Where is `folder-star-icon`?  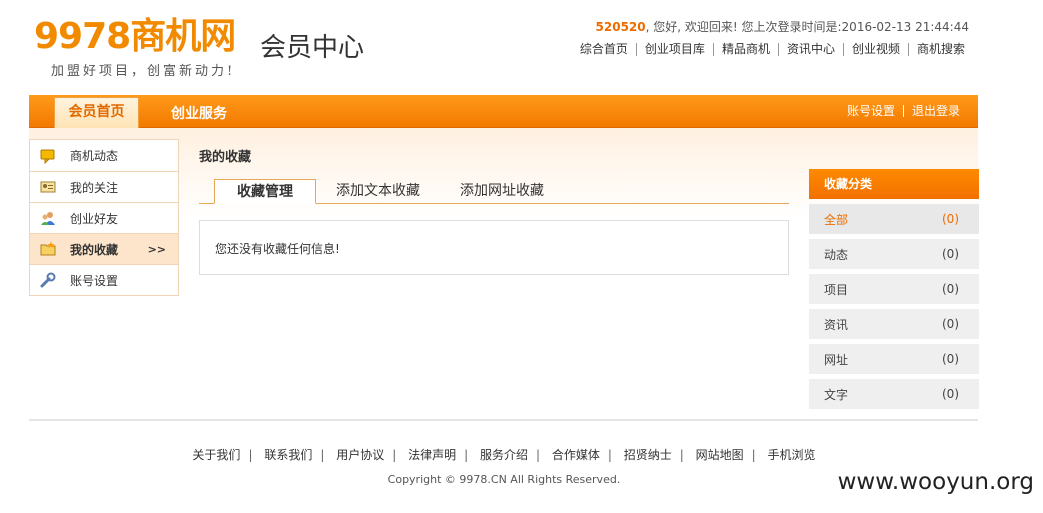 folder-star-icon is located at coordinates (48, 249).